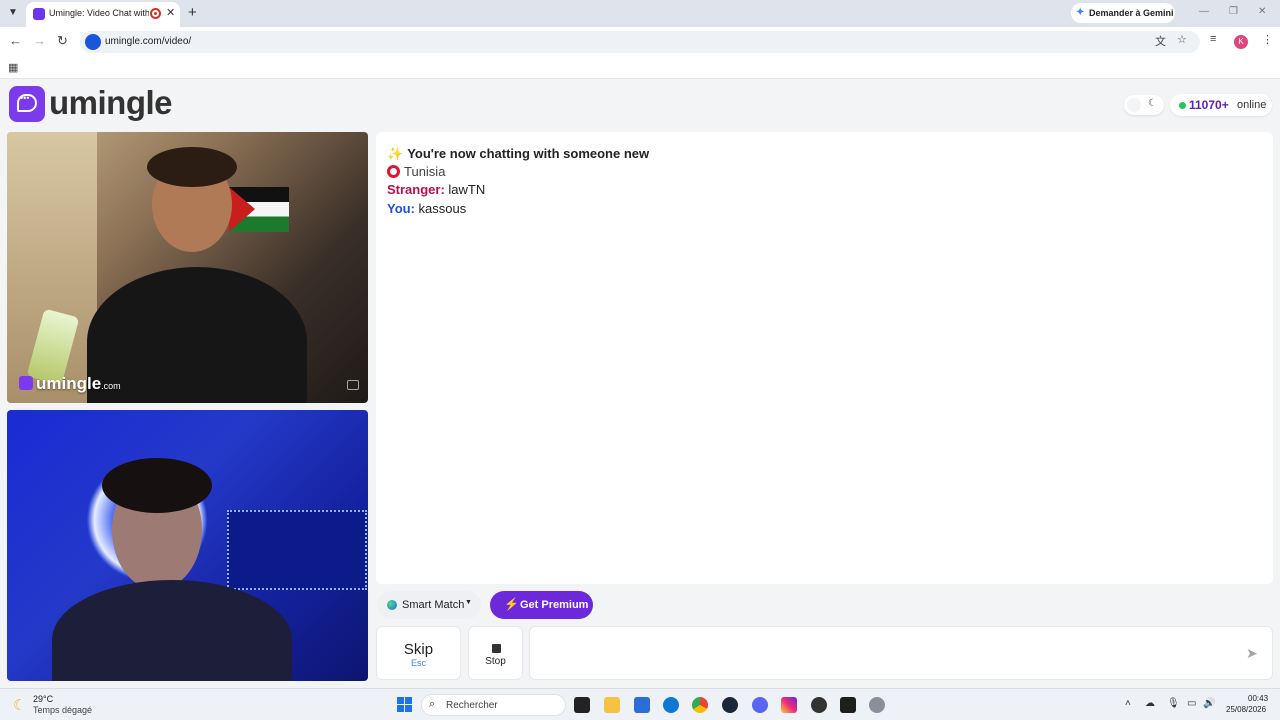 Image resolution: width=1280 pixels, height=720 pixels. Describe the element at coordinates (468, 602) in the screenshot. I see `chevron-down-icon: ▼` at that location.